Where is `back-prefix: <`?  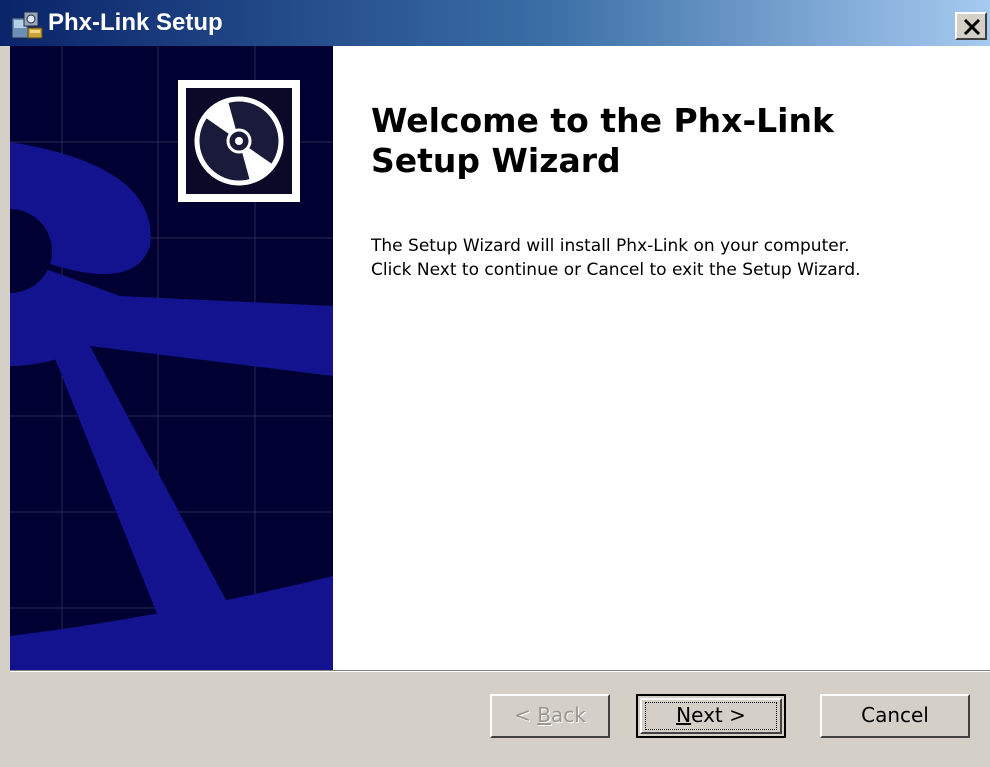
back-prefix: < is located at coordinates (526, 715).